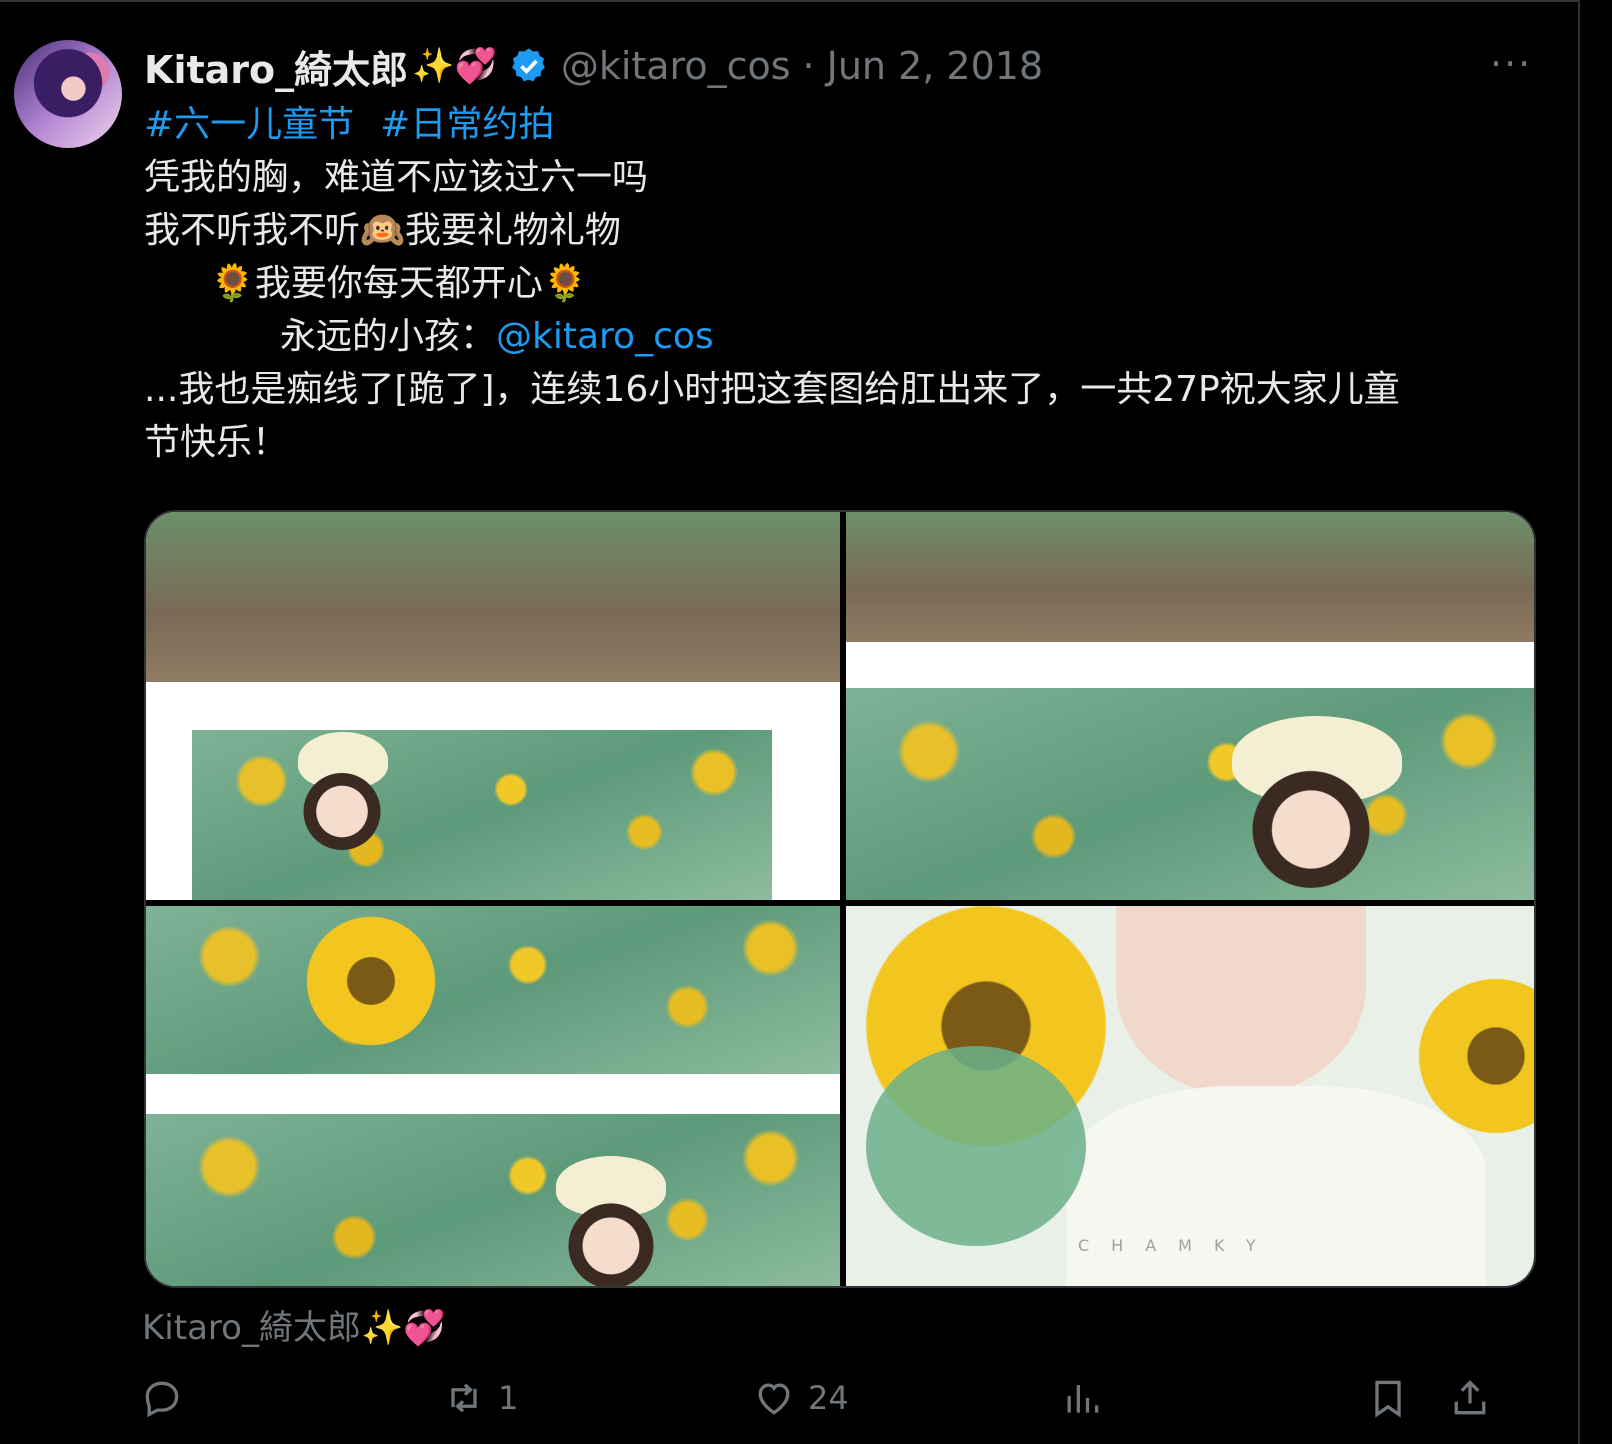 This screenshot has height=1444, width=1612. Describe the element at coordinates (828, 1398) in the screenshot. I see `like-count: 24` at that location.